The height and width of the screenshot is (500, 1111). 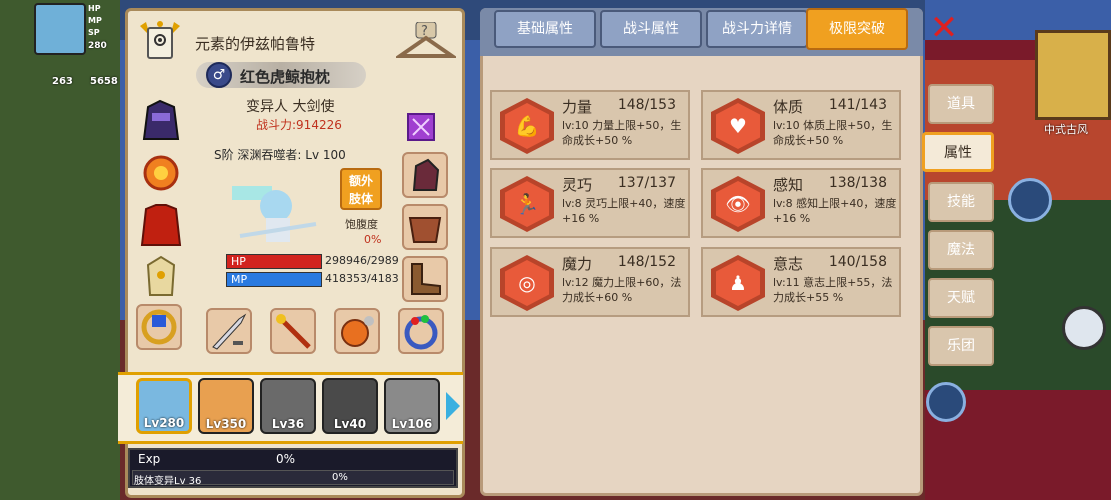 I want to click on party-next-arrow-icon, so click(x=453, y=406).